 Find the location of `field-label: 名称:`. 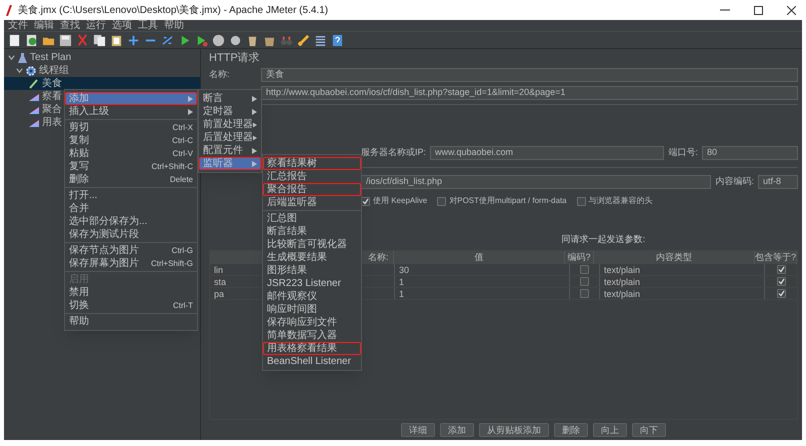

field-label: 名称: is located at coordinates (220, 75).